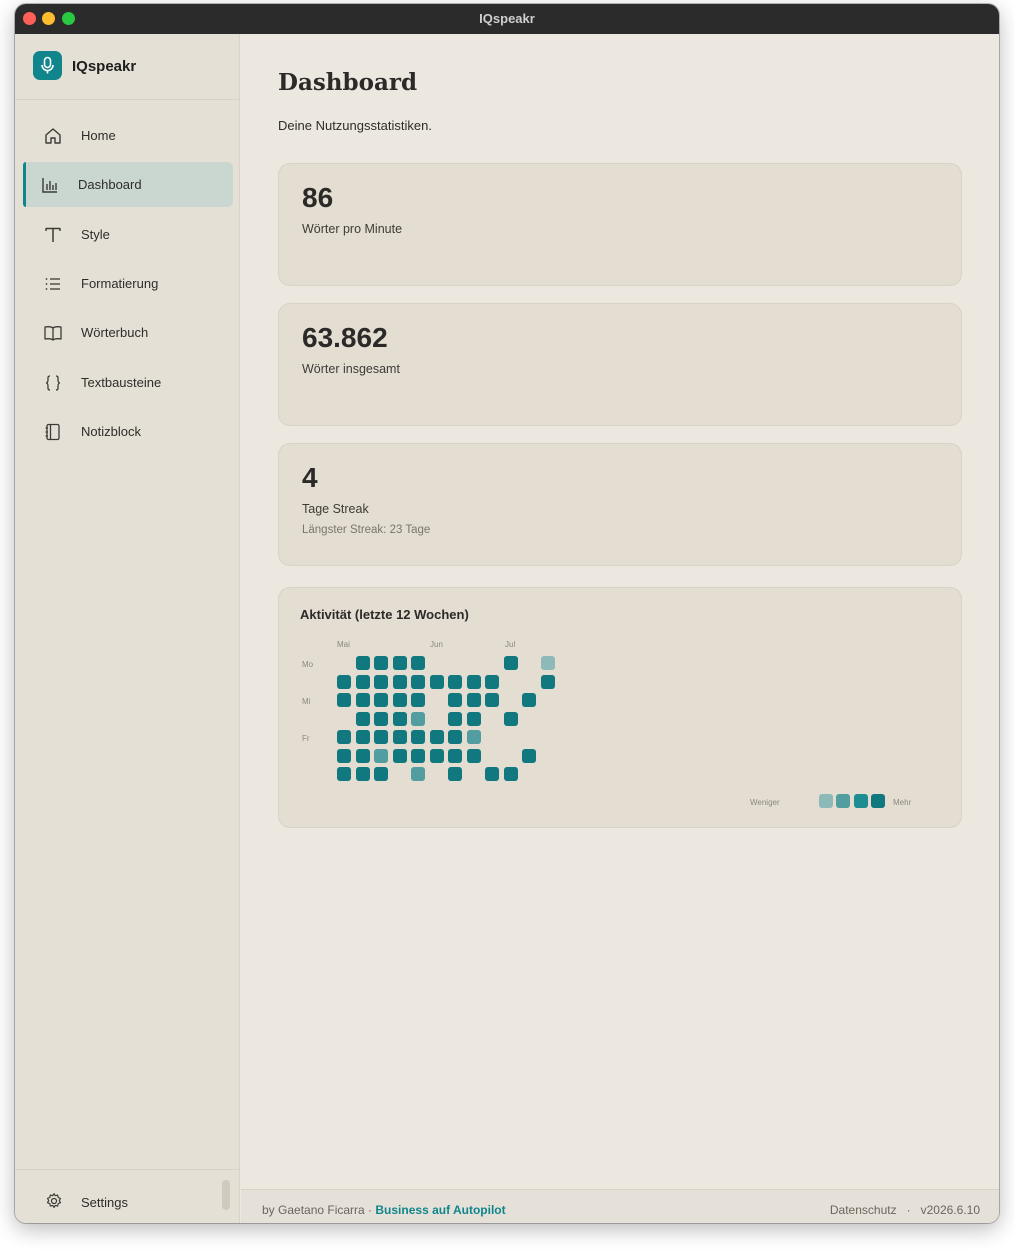  I want to click on sidebar-item-label: Formatierung, so click(120, 283).